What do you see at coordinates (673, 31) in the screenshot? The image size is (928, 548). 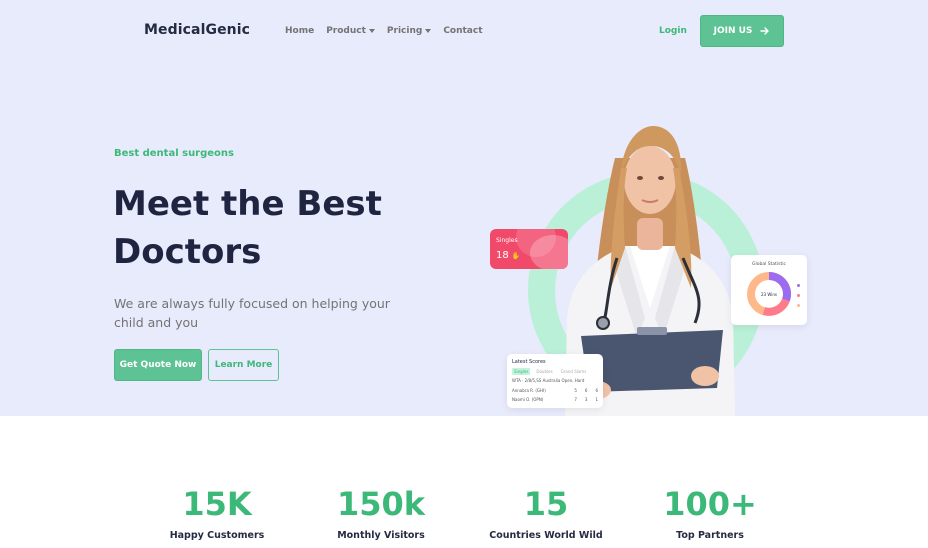 I see `login-link: Login` at bounding box center [673, 31].